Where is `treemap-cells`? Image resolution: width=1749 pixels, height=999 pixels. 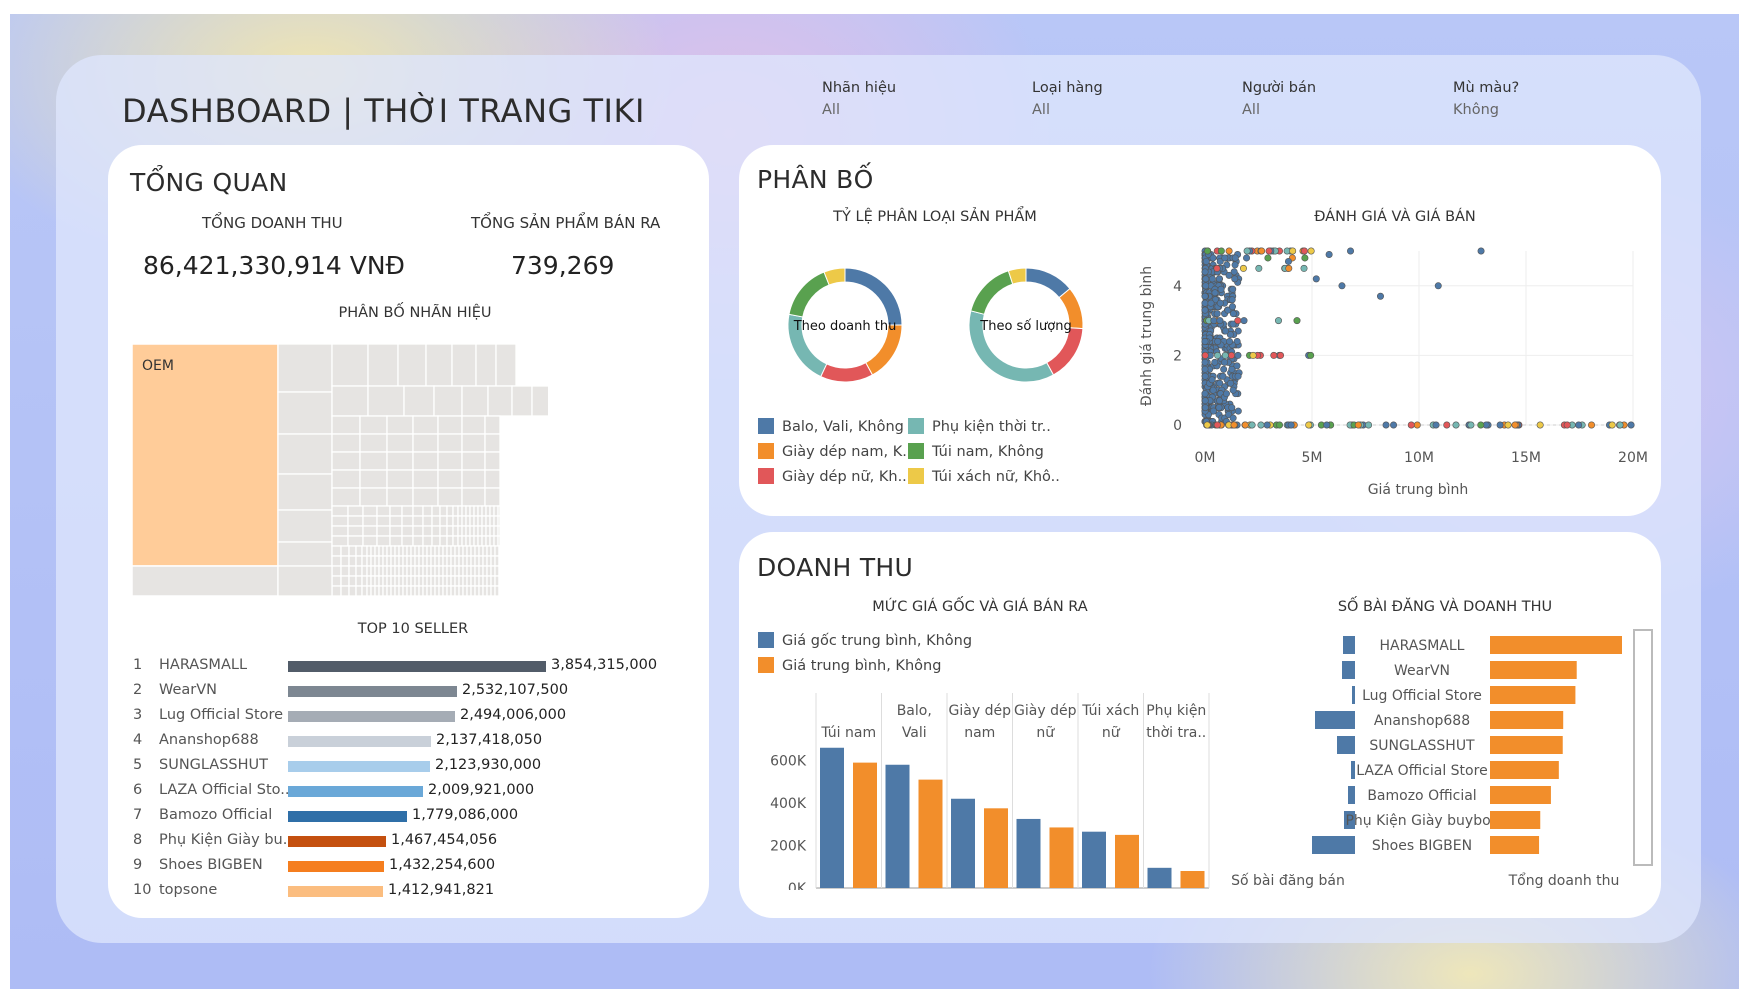 treemap-cells is located at coordinates (412, 470).